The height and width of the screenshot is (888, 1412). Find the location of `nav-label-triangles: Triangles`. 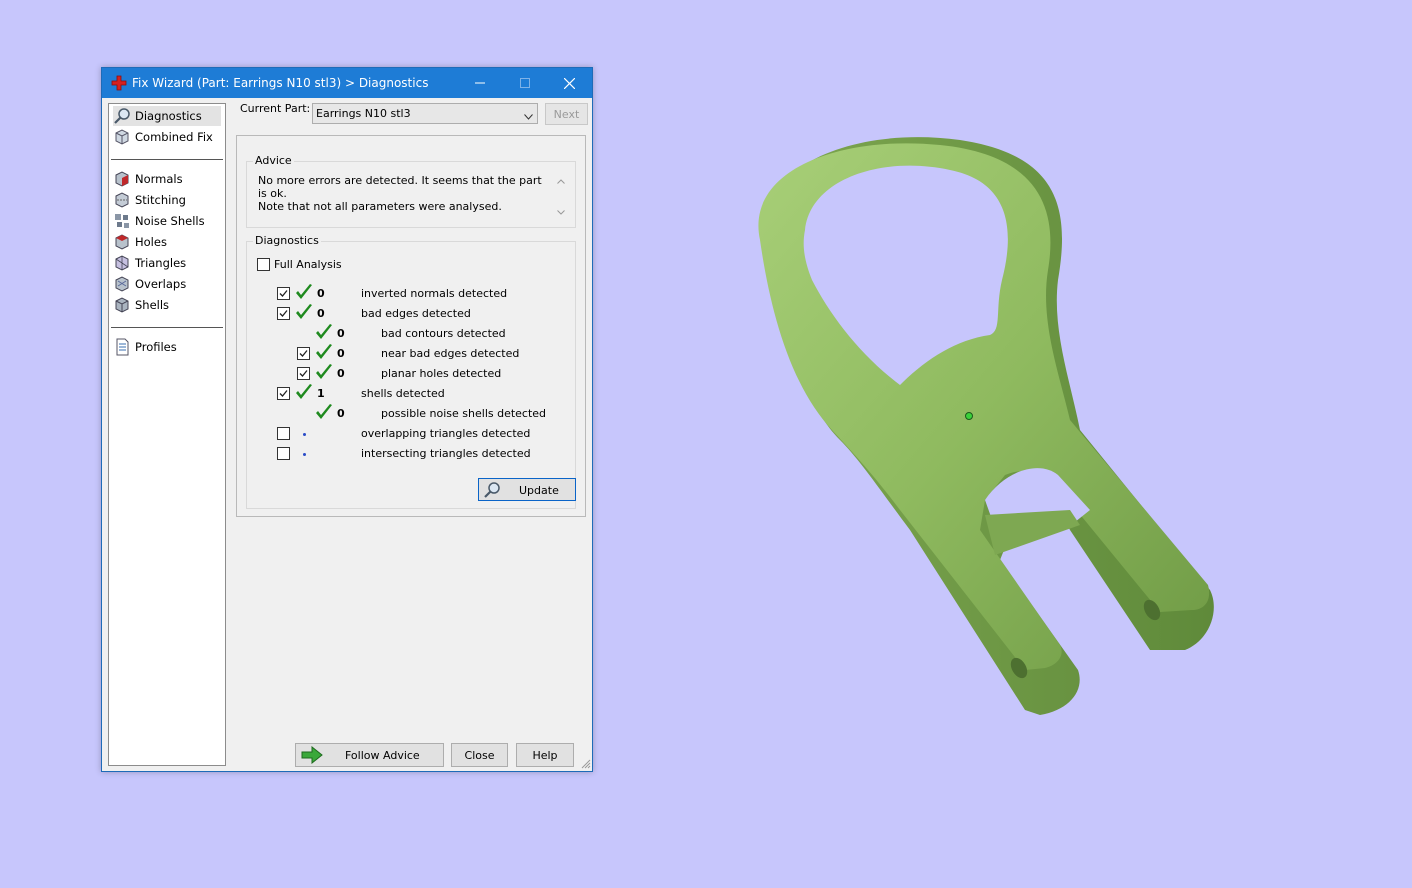

nav-label-triangles: Triangles is located at coordinates (161, 263).